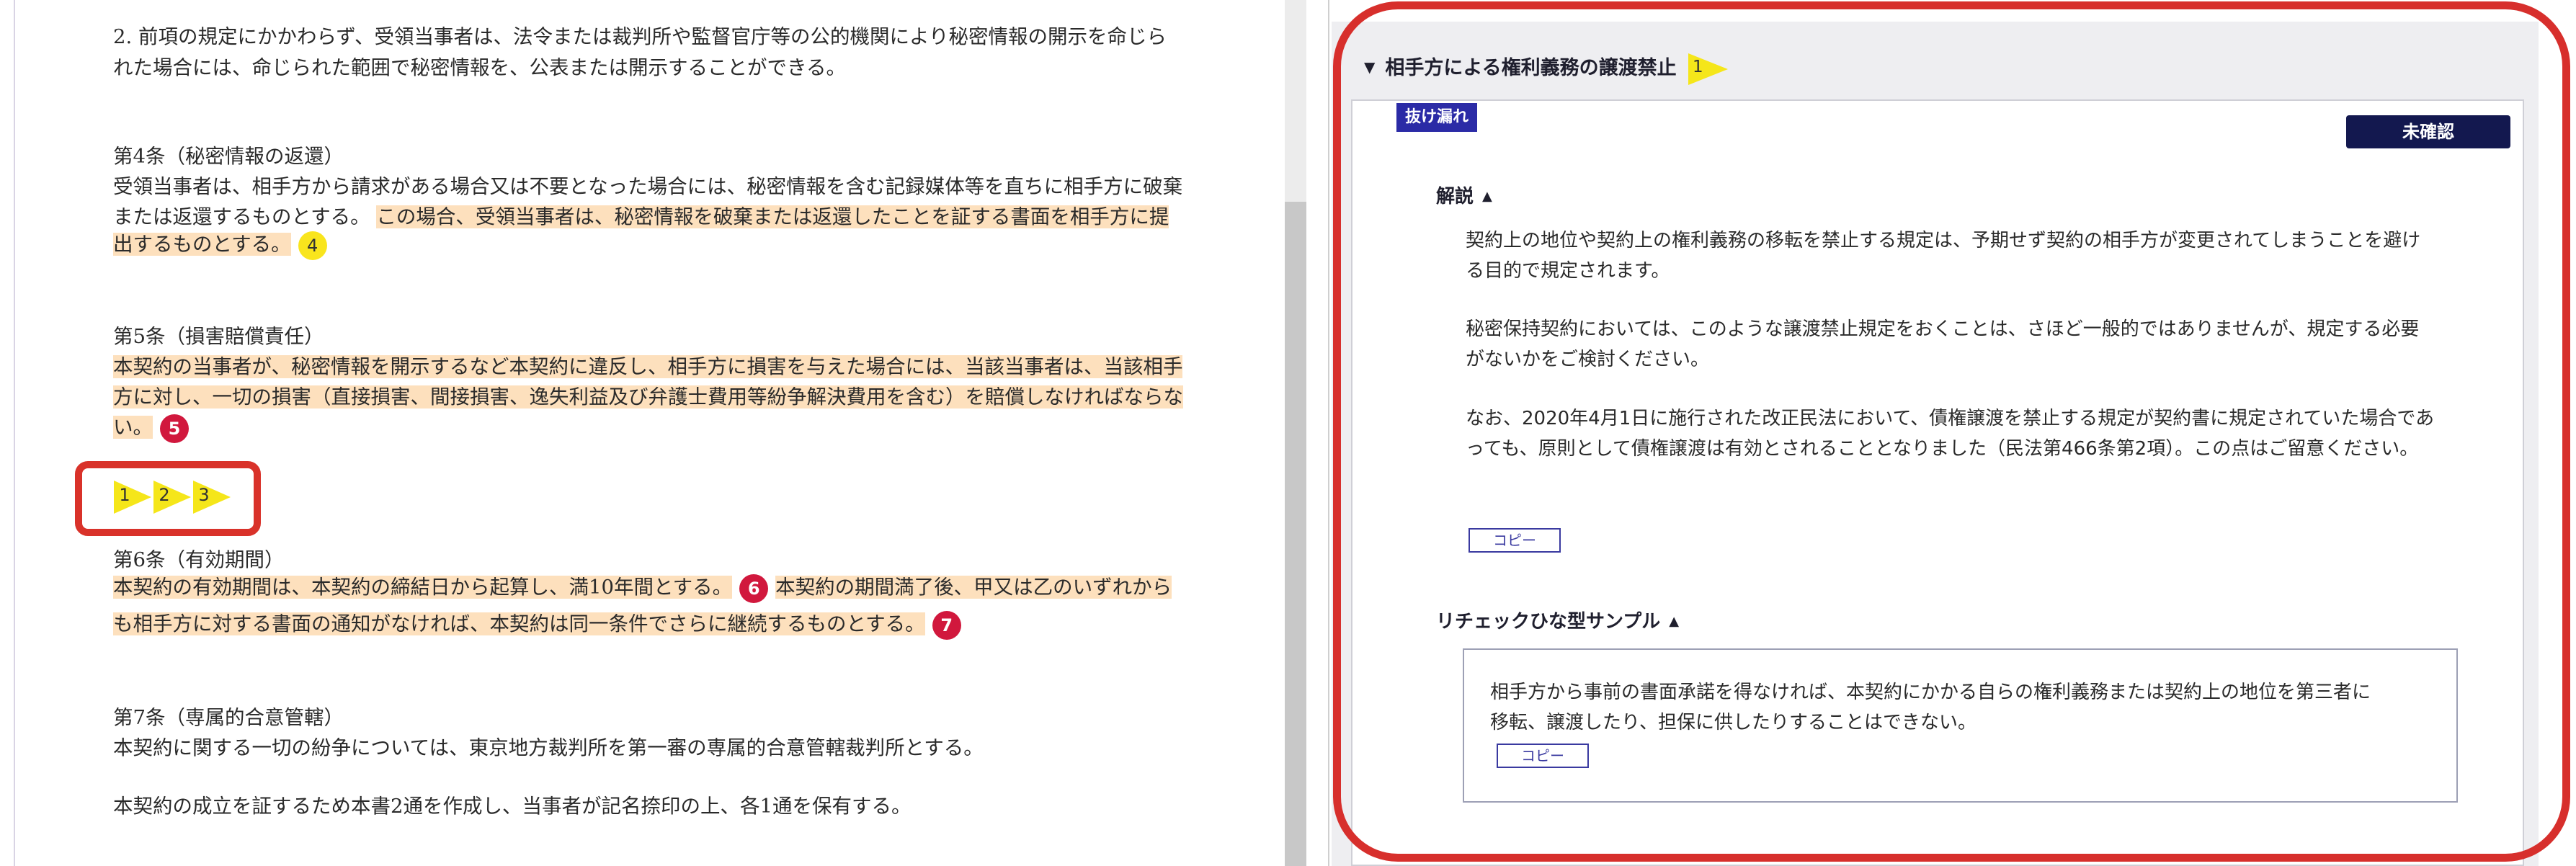 This screenshot has height=866, width=2576. I want to click on marker-4: 4, so click(312, 246).